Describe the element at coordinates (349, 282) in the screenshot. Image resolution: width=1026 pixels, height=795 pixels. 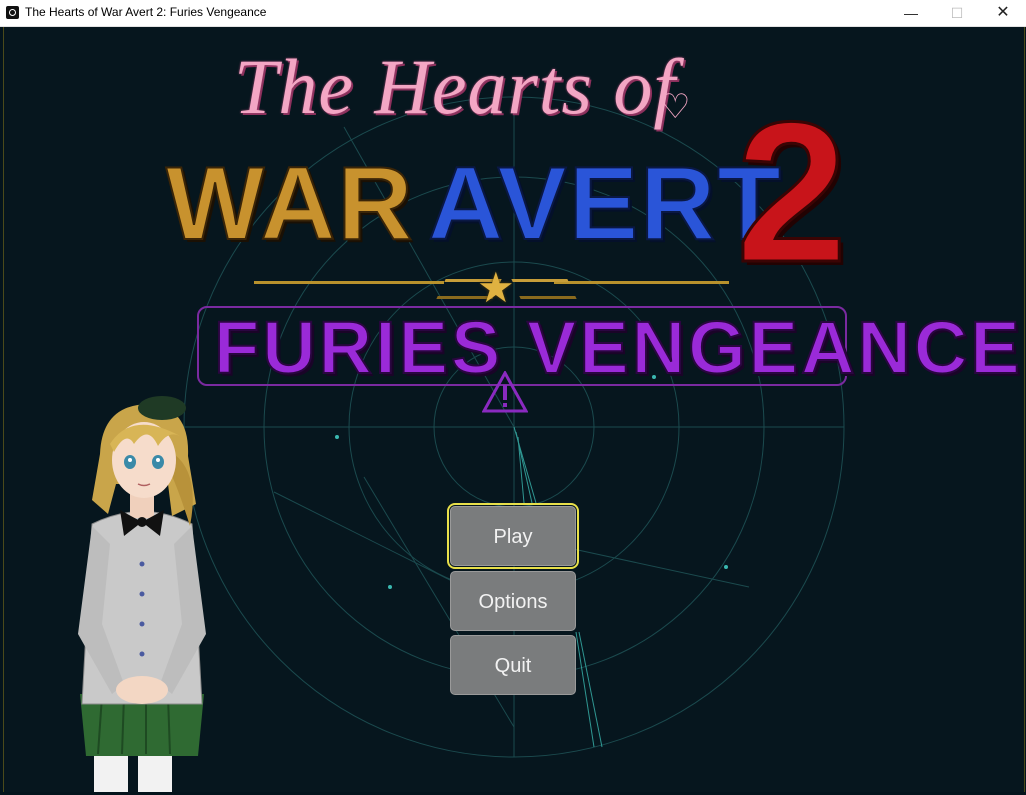
I see `logo-divider-left` at that location.